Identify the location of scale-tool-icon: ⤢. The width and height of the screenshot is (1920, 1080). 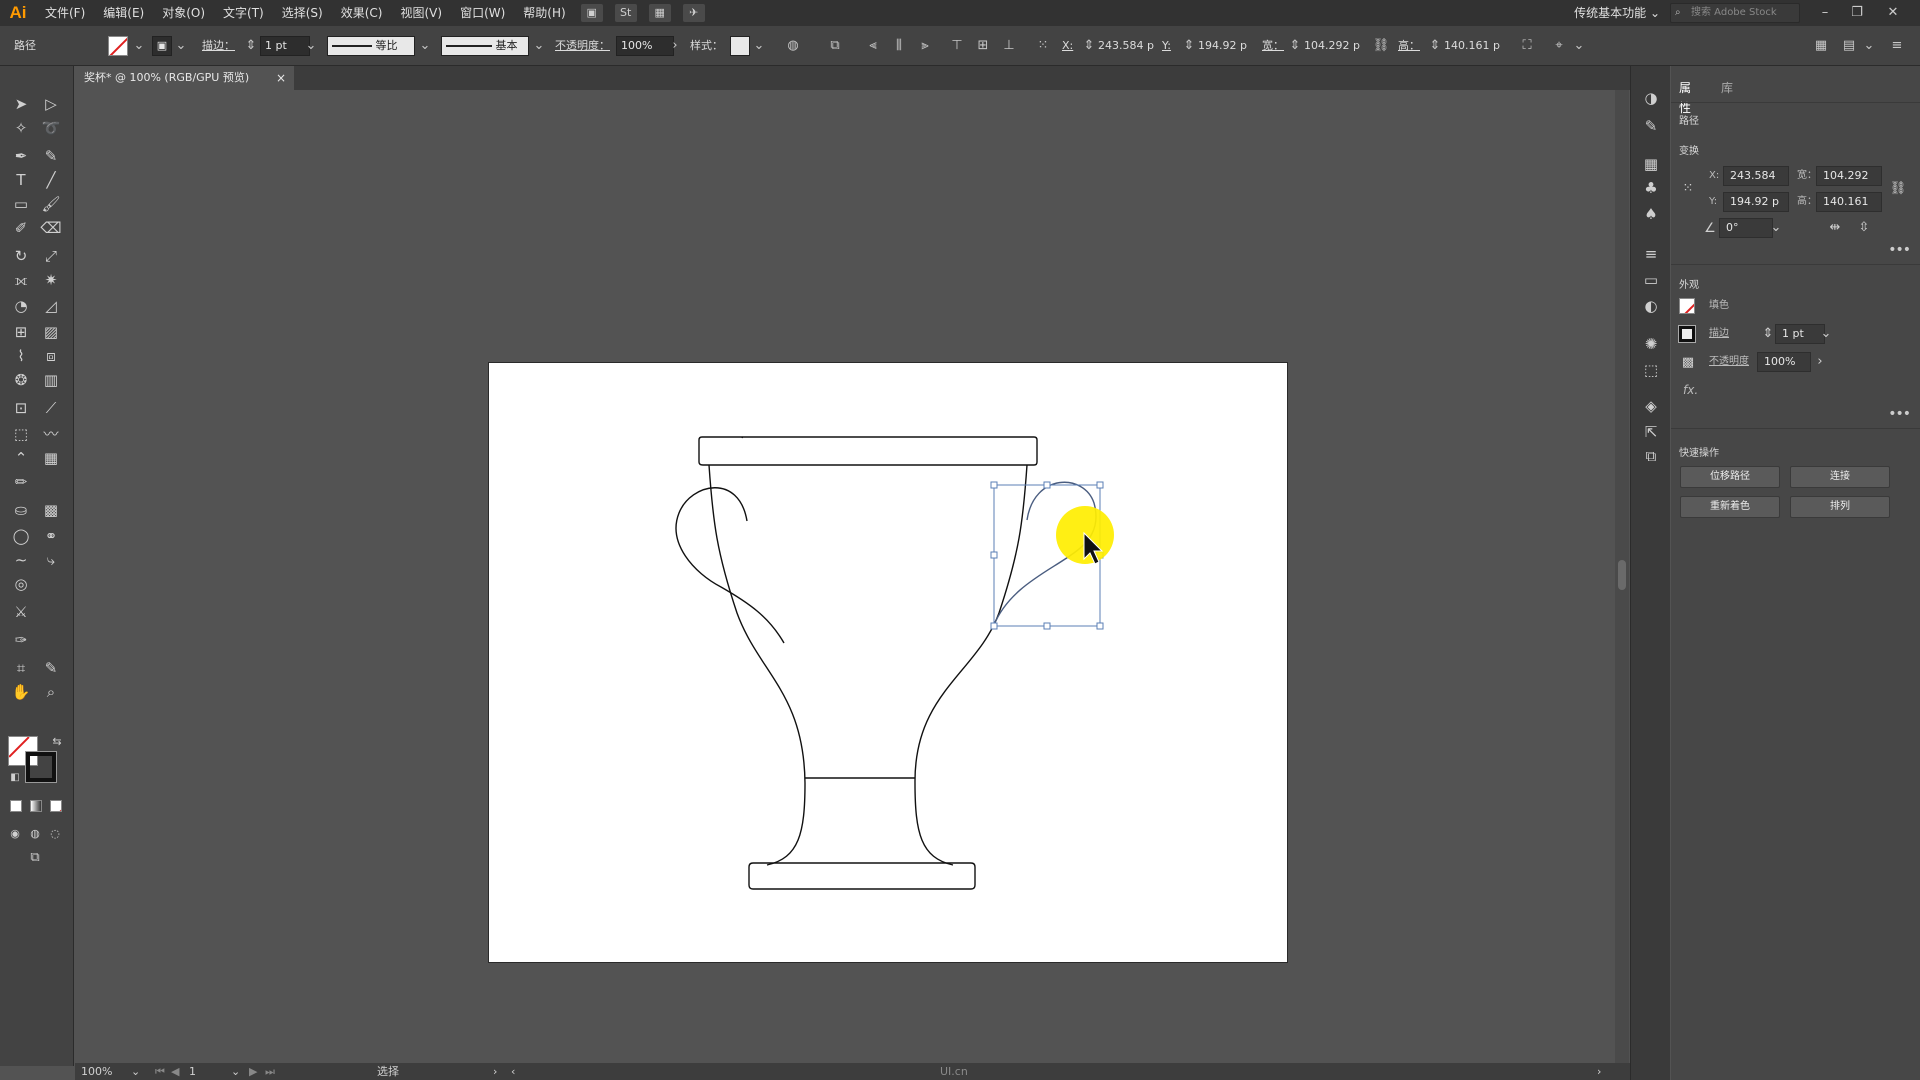
(51, 256).